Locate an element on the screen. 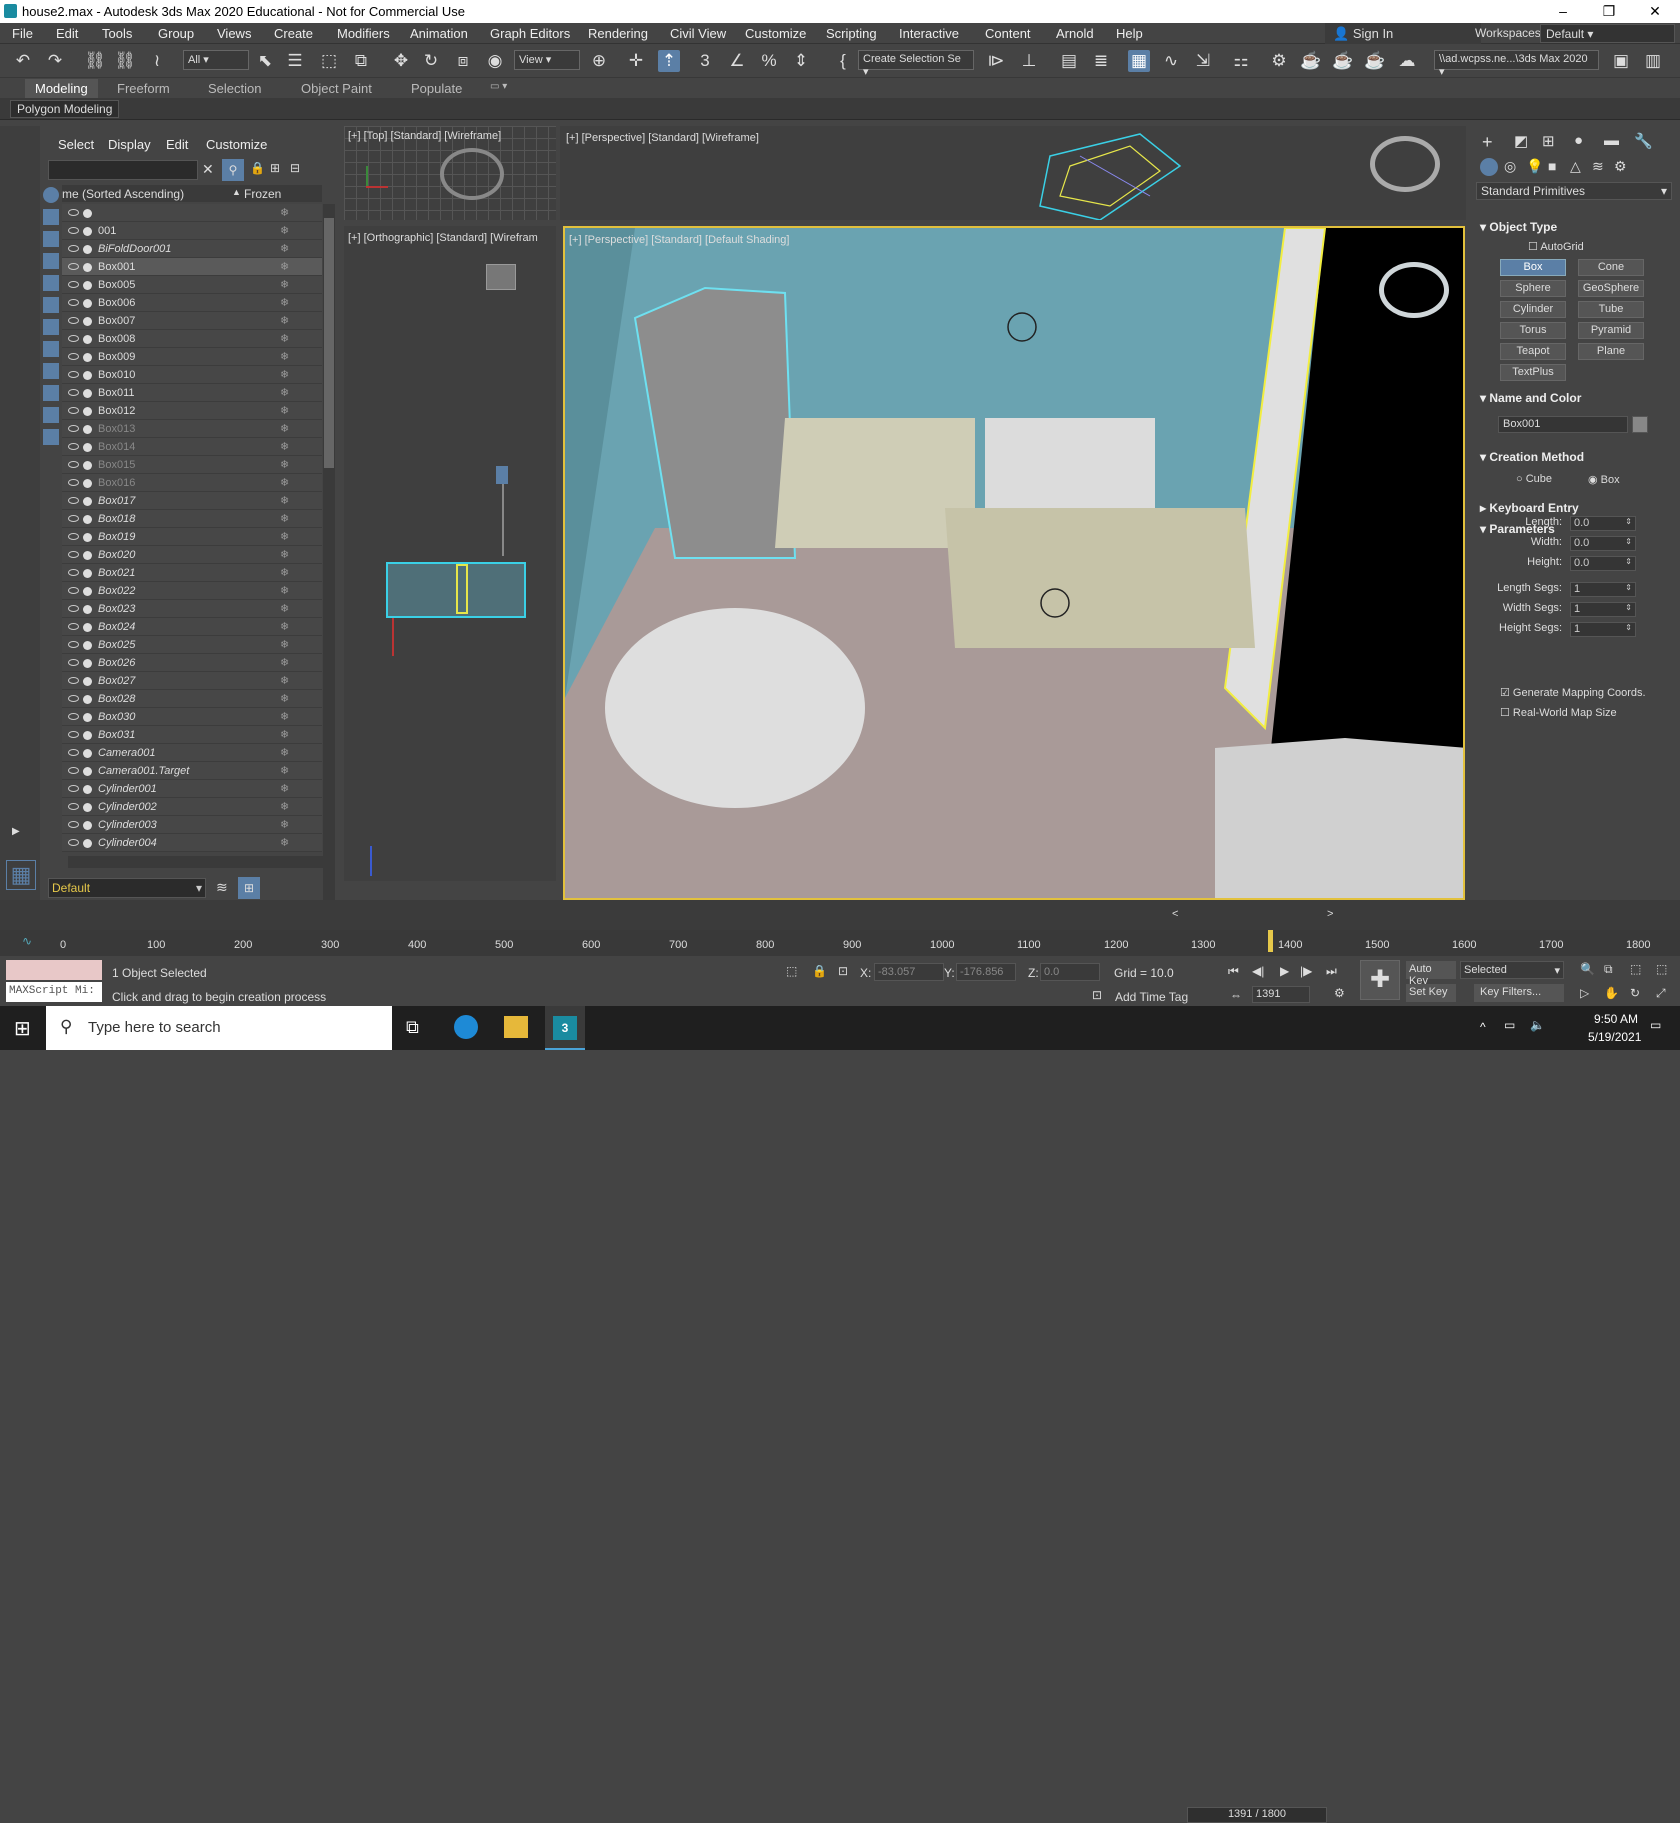  placement-icon: ◉ is located at coordinates (495, 61).